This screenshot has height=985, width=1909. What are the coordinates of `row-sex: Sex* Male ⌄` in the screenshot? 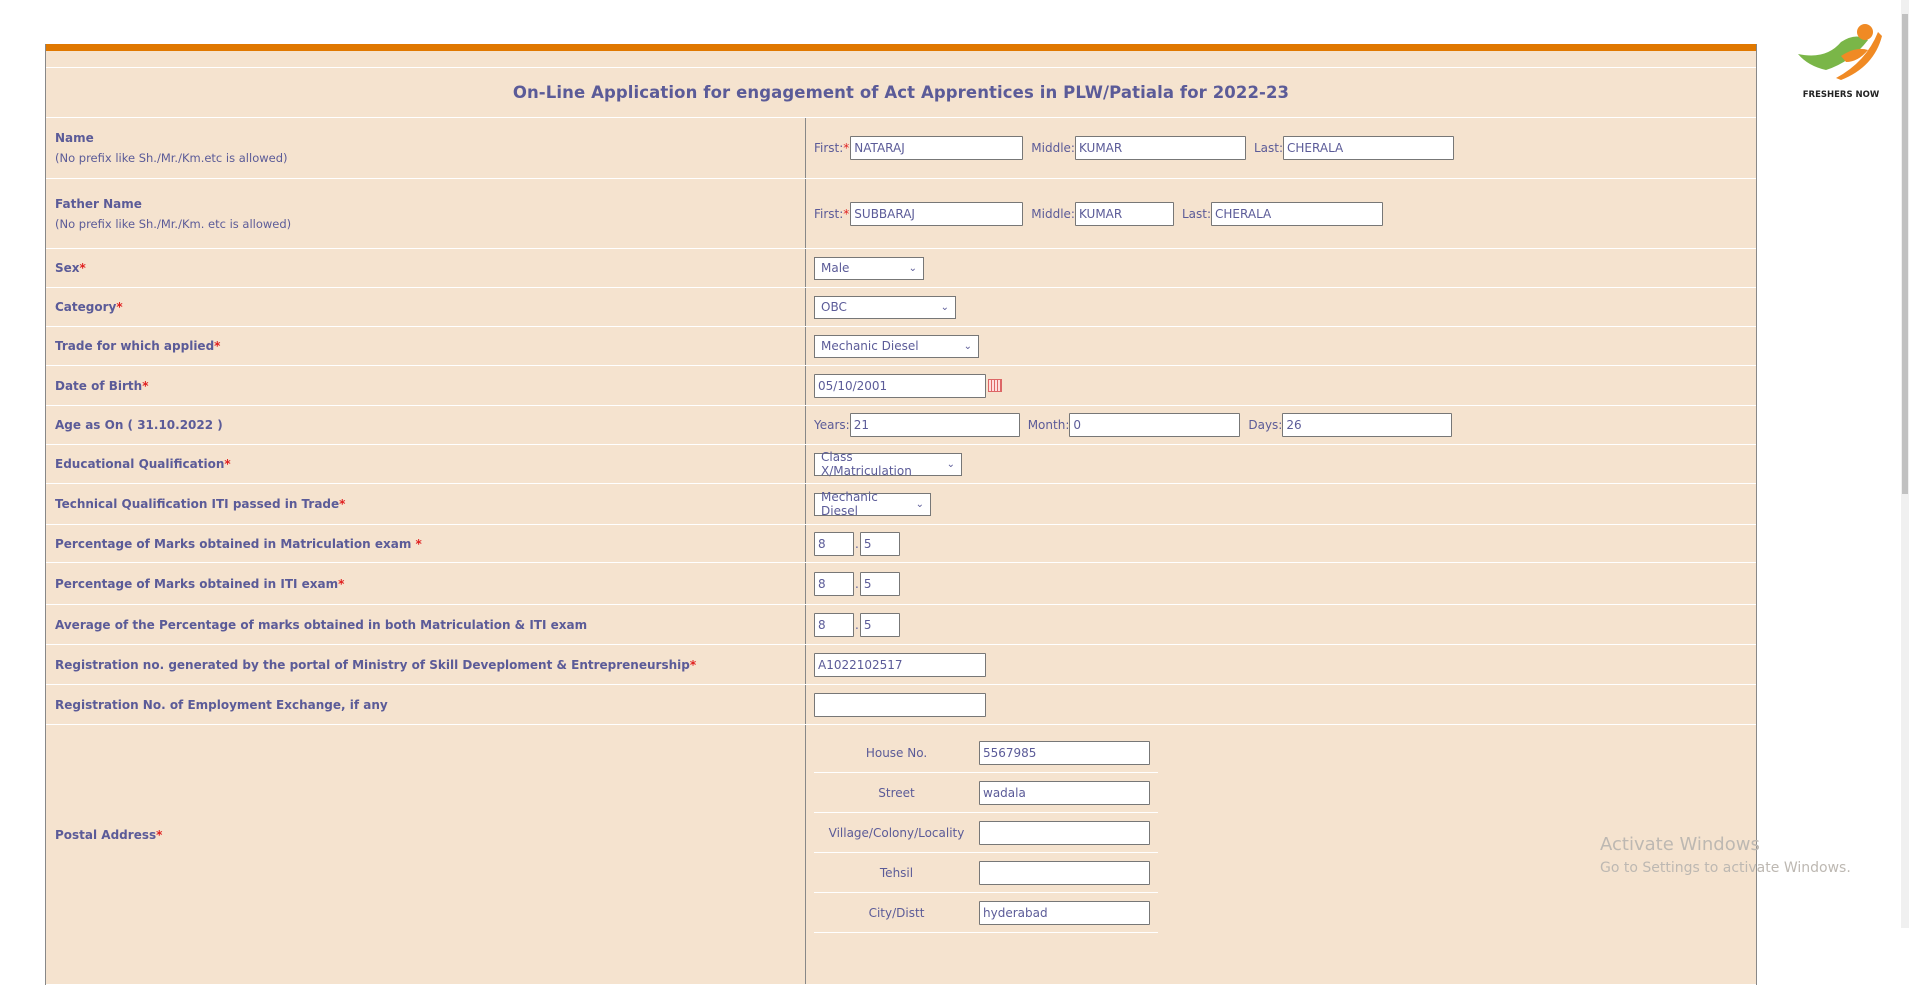 It's located at (901, 268).